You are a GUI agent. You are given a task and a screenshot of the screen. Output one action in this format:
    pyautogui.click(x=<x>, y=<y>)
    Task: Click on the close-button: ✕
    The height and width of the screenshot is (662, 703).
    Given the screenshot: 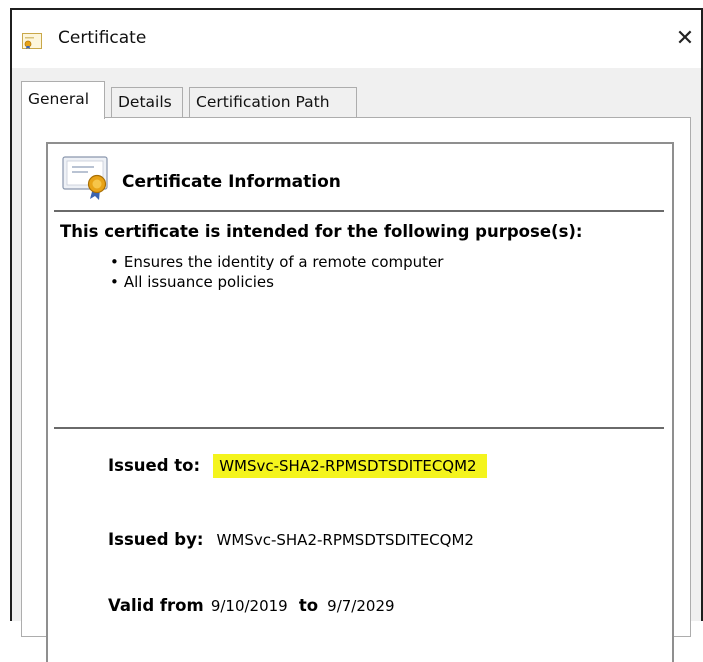 What is the action you would take?
    pyautogui.click(x=685, y=39)
    